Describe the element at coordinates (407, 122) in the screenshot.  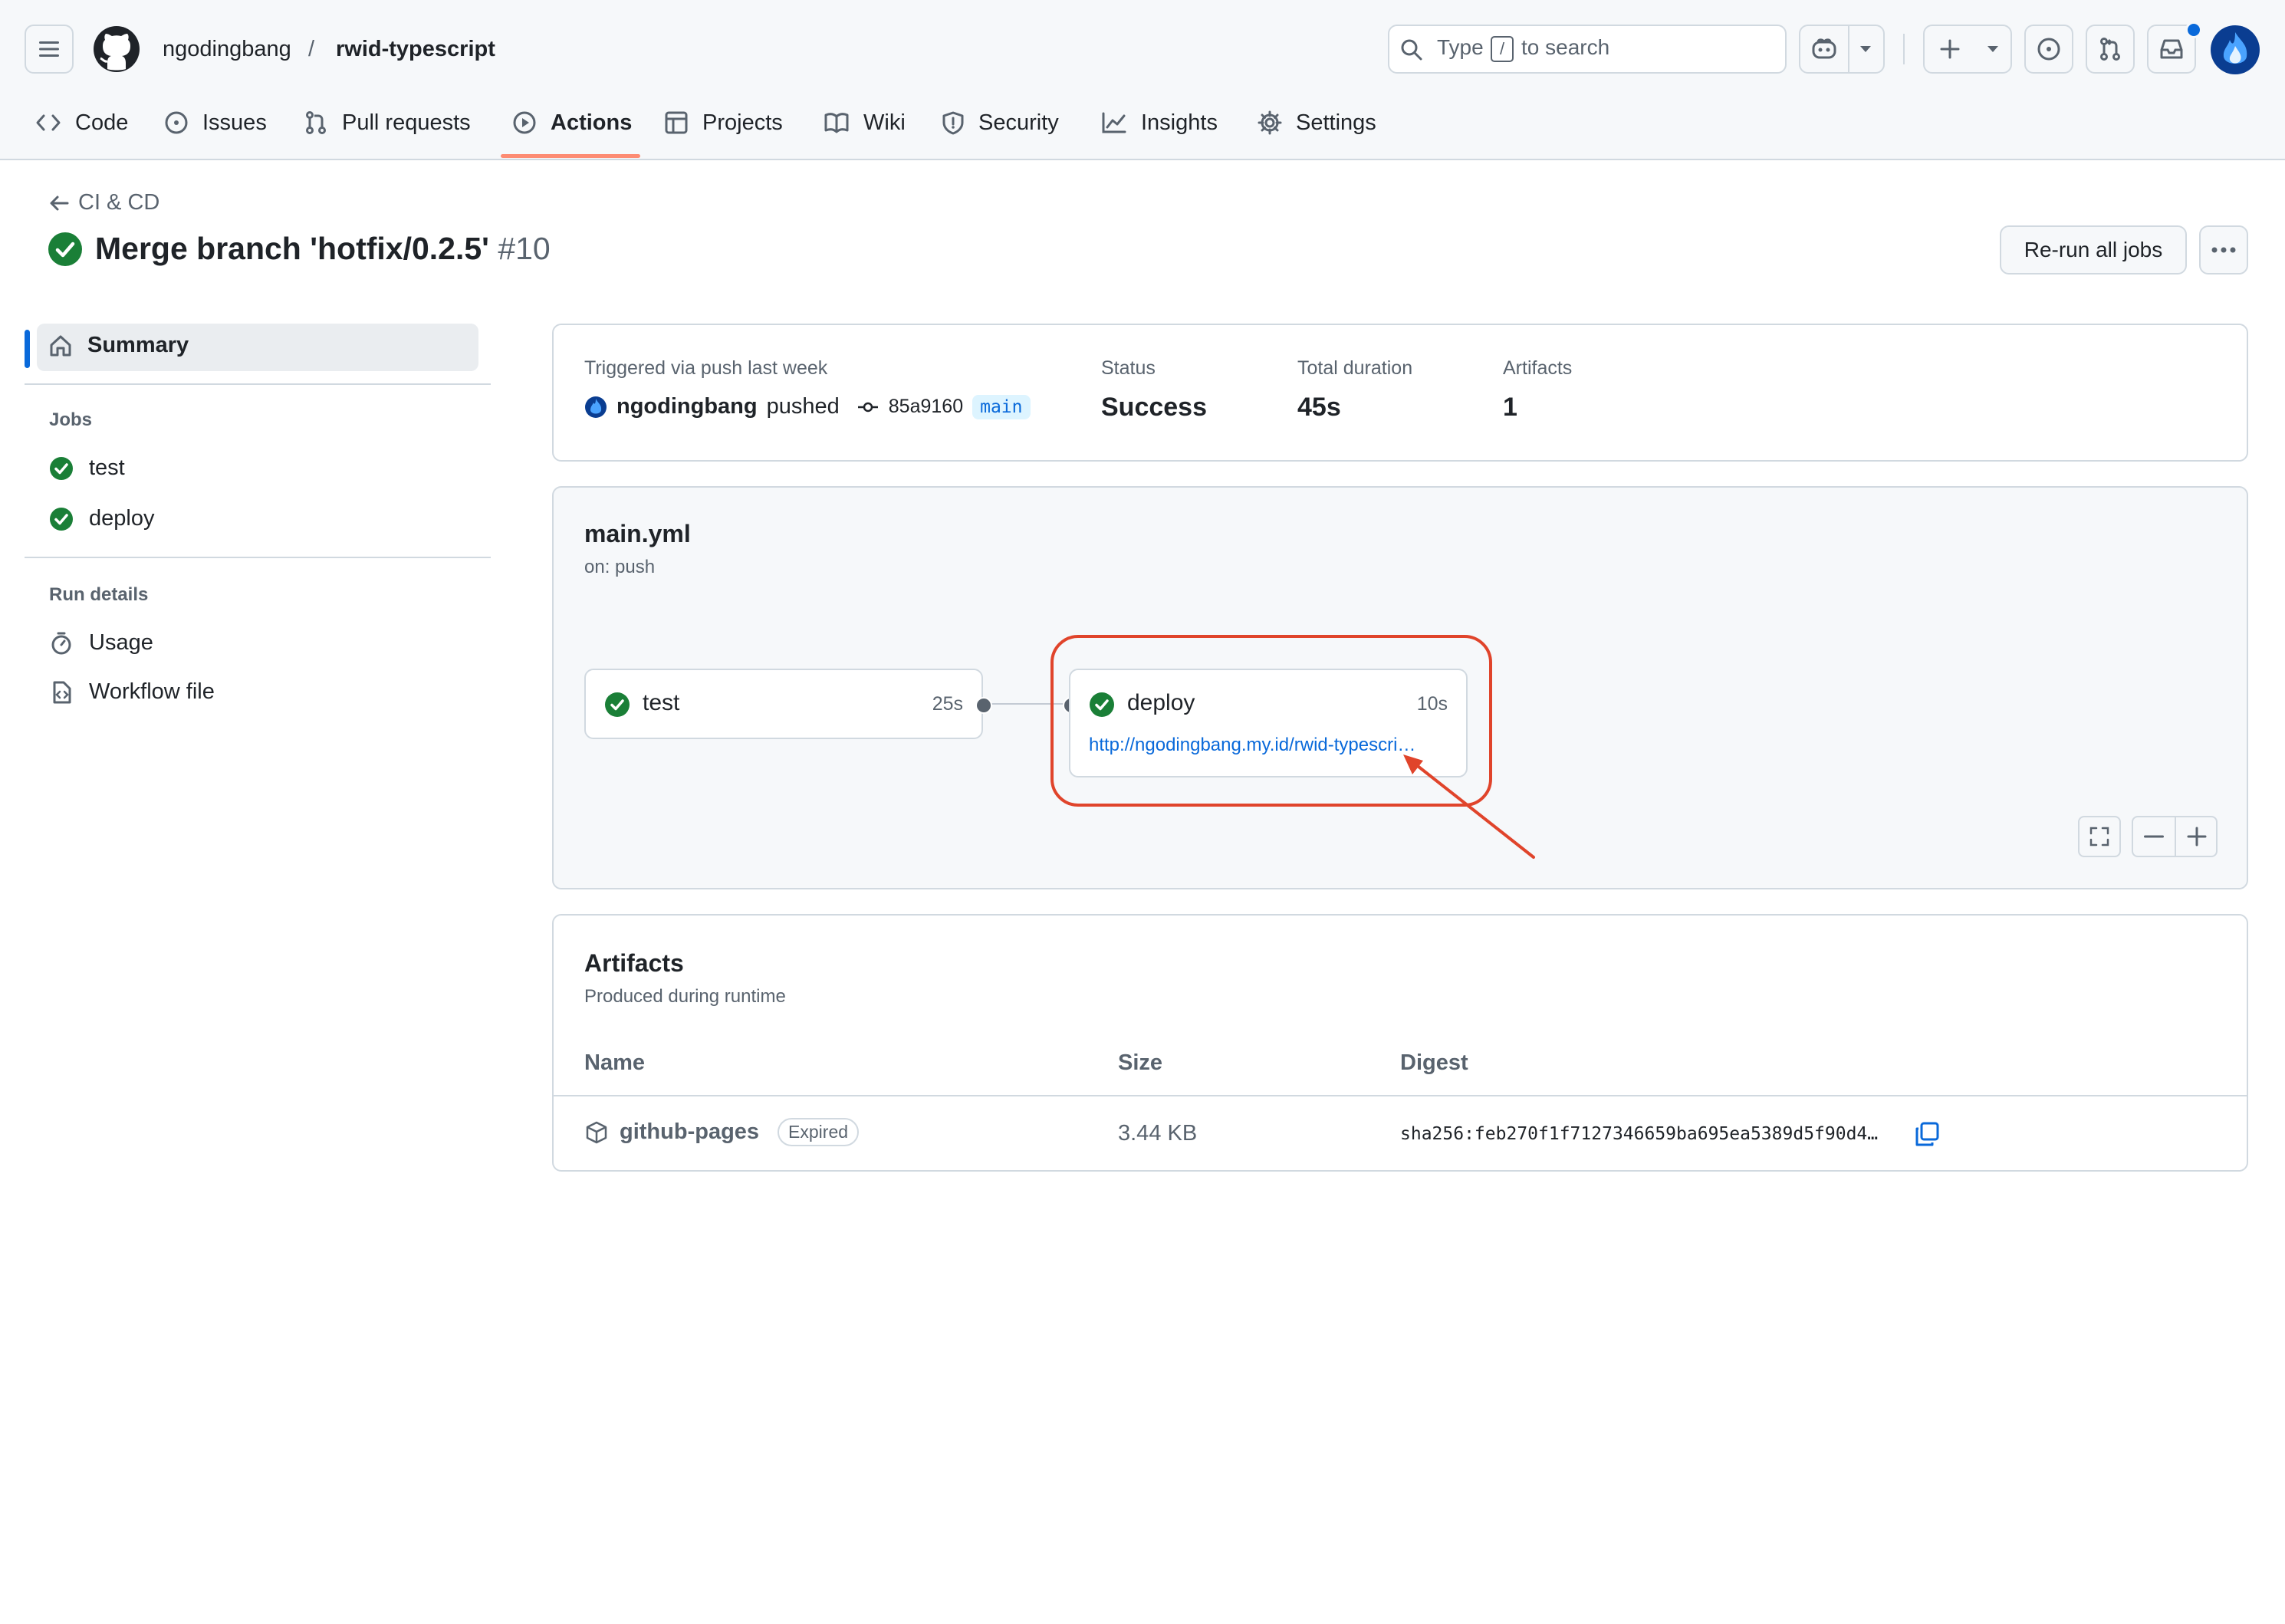
I see `tab-label: Pull requests` at that location.